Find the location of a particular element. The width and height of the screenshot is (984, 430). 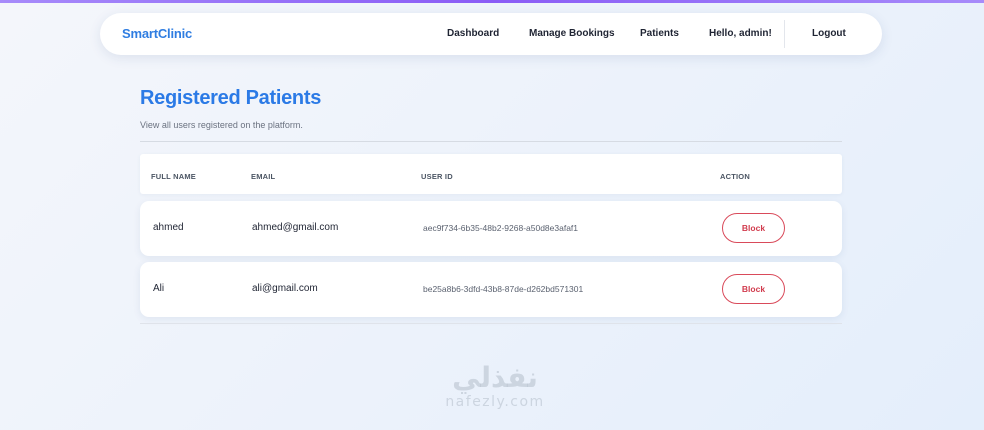

cell-email: ahmed@gmail.com is located at coordinates (295, 227).